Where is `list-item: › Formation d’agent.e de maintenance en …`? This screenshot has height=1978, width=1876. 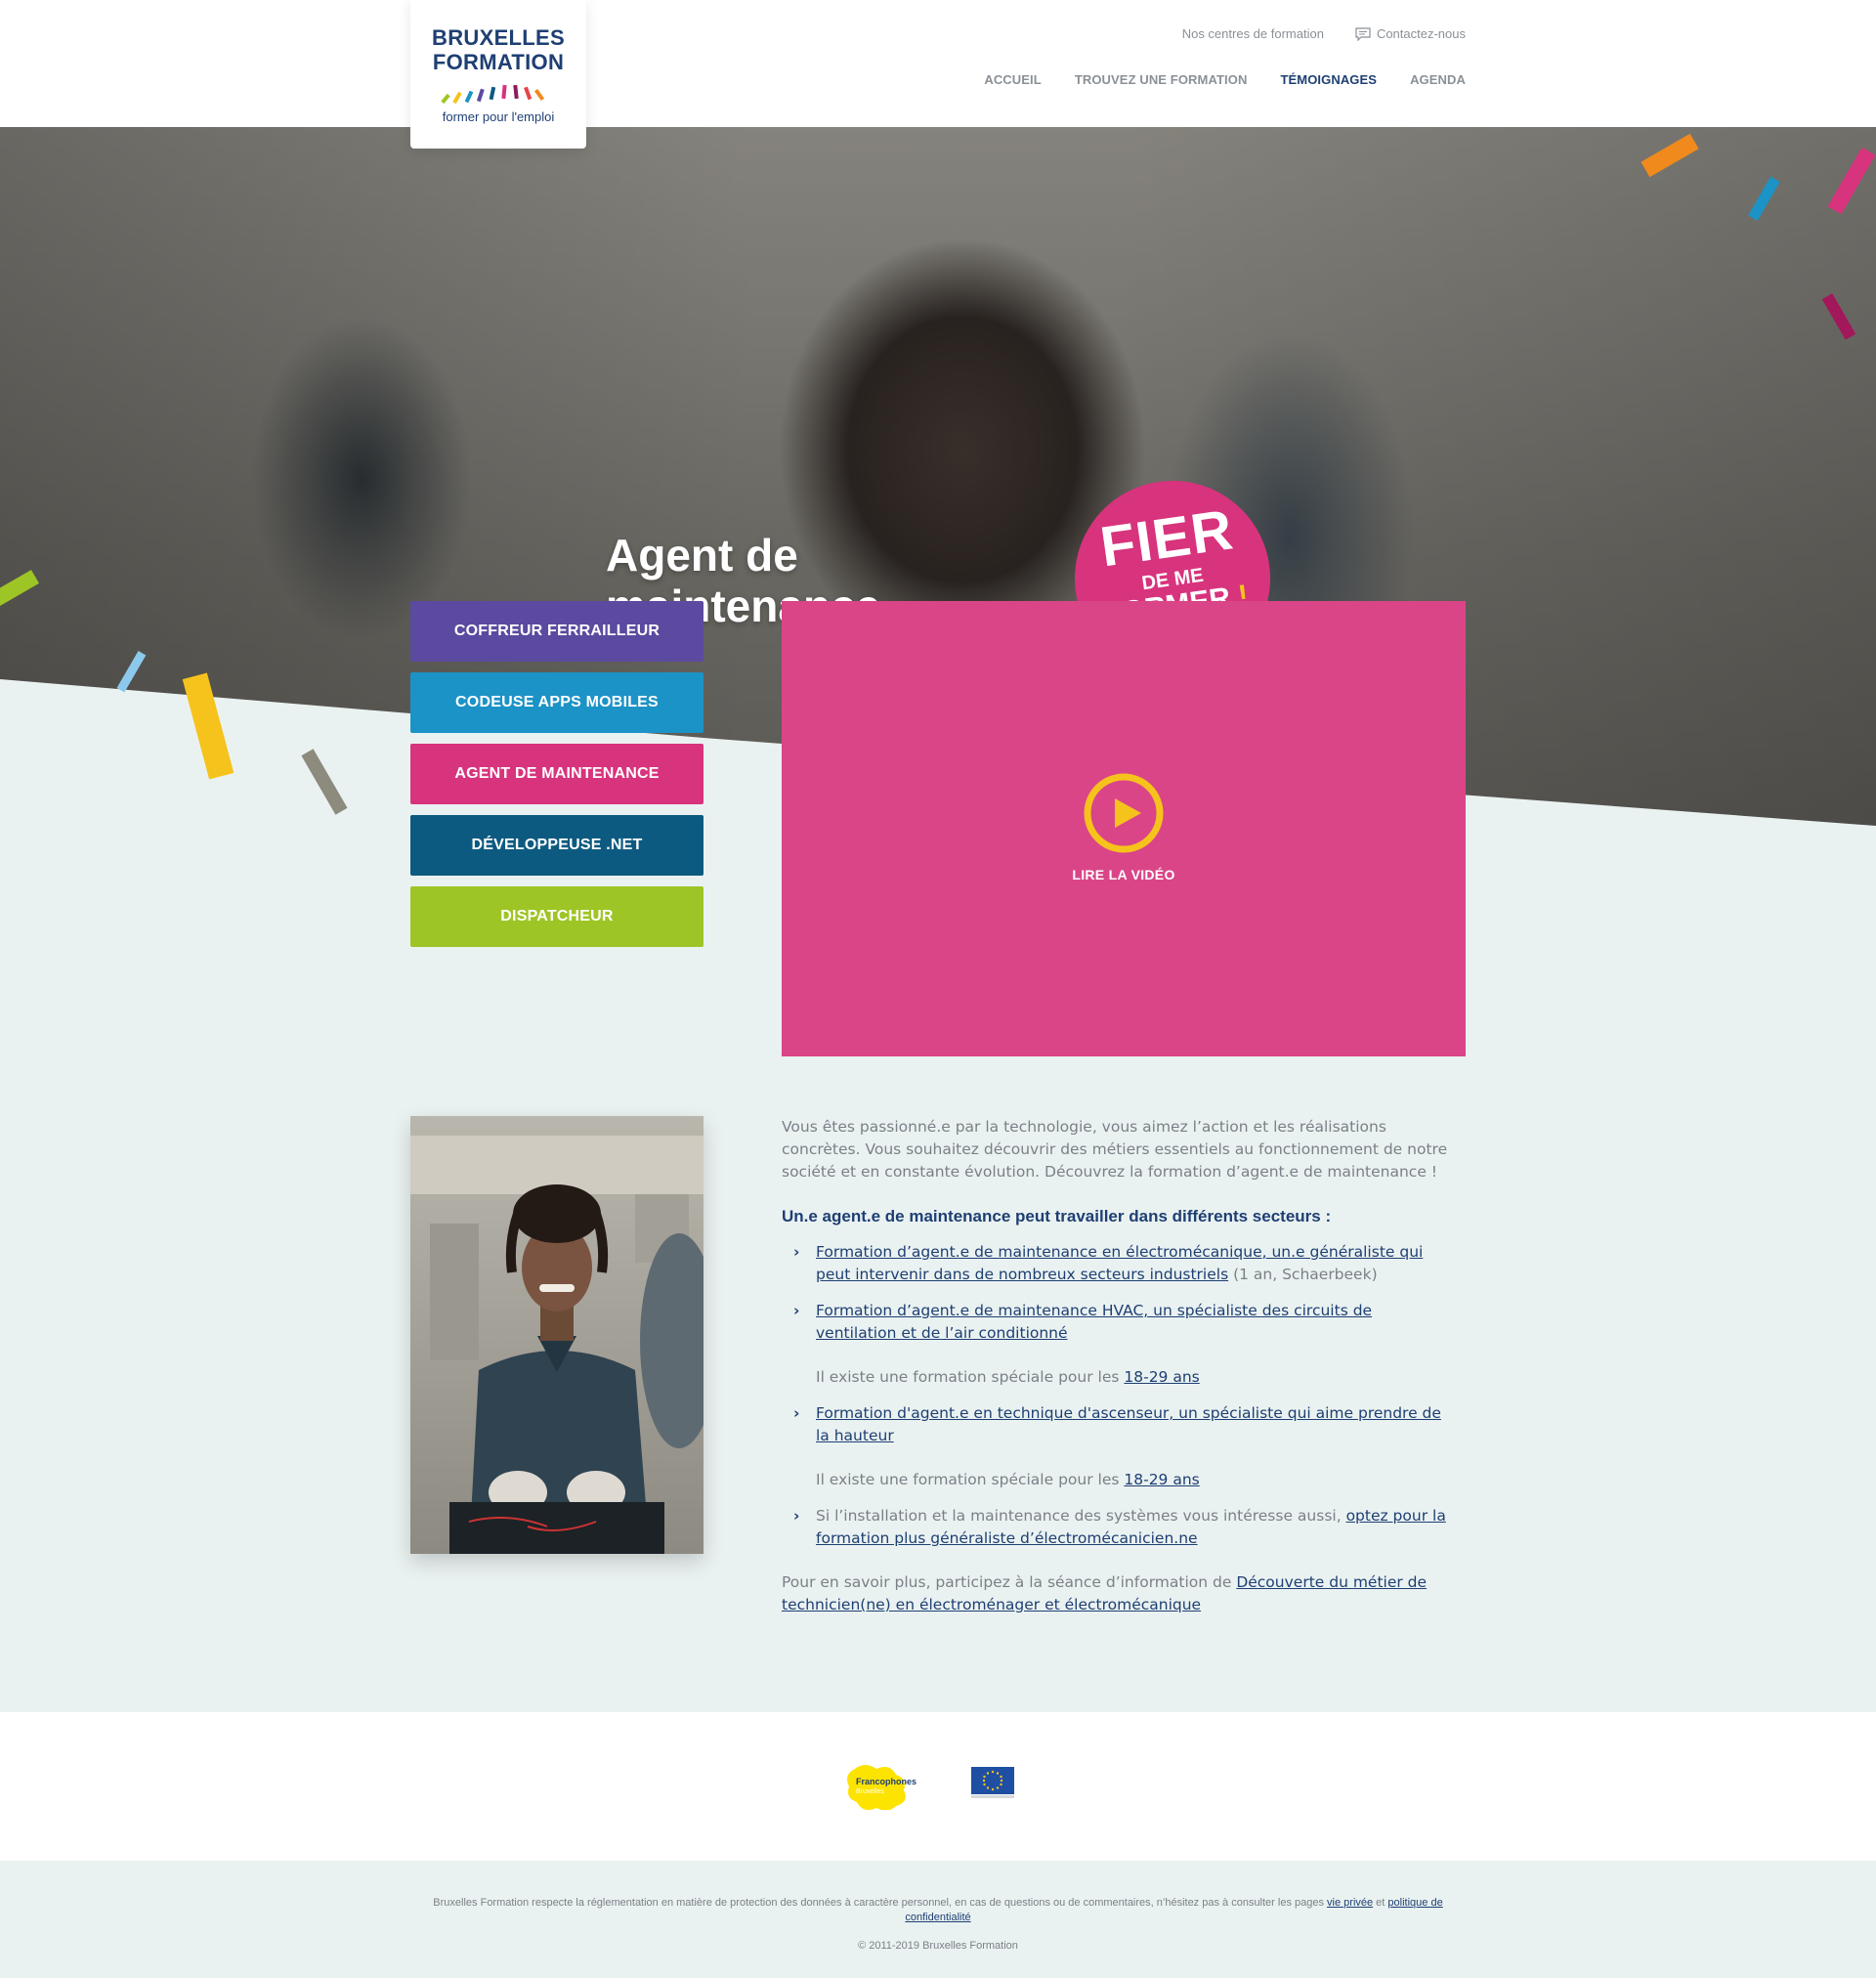 list-item: › Formation d’agent.e de maintenance en … is located at coordinates (1119, 1263).